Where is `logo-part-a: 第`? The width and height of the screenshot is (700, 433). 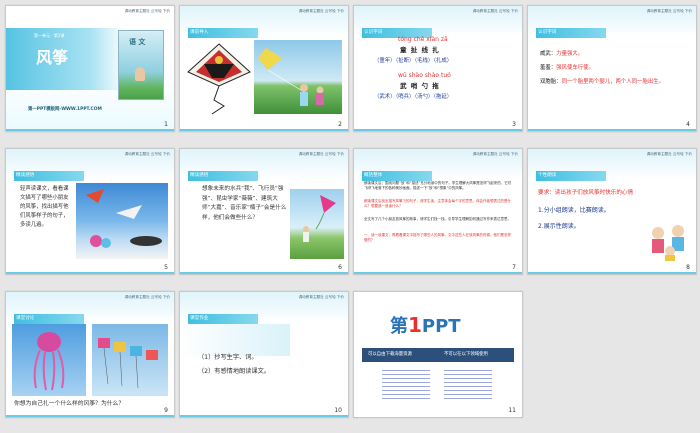 logo-part-a: 第 is located at coordinates (399, 326).